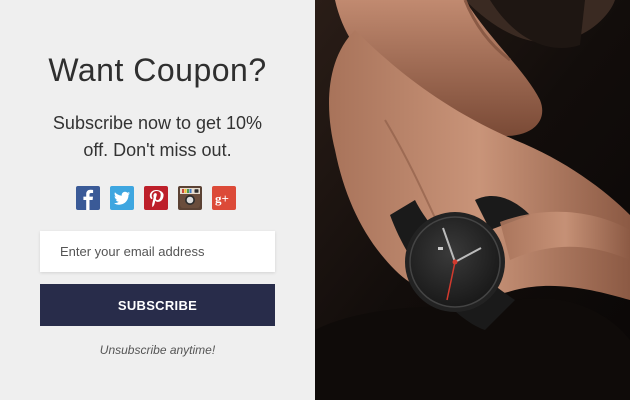 The image size is (630, 400). I want to click on twitter-icon, so click(122, 198).